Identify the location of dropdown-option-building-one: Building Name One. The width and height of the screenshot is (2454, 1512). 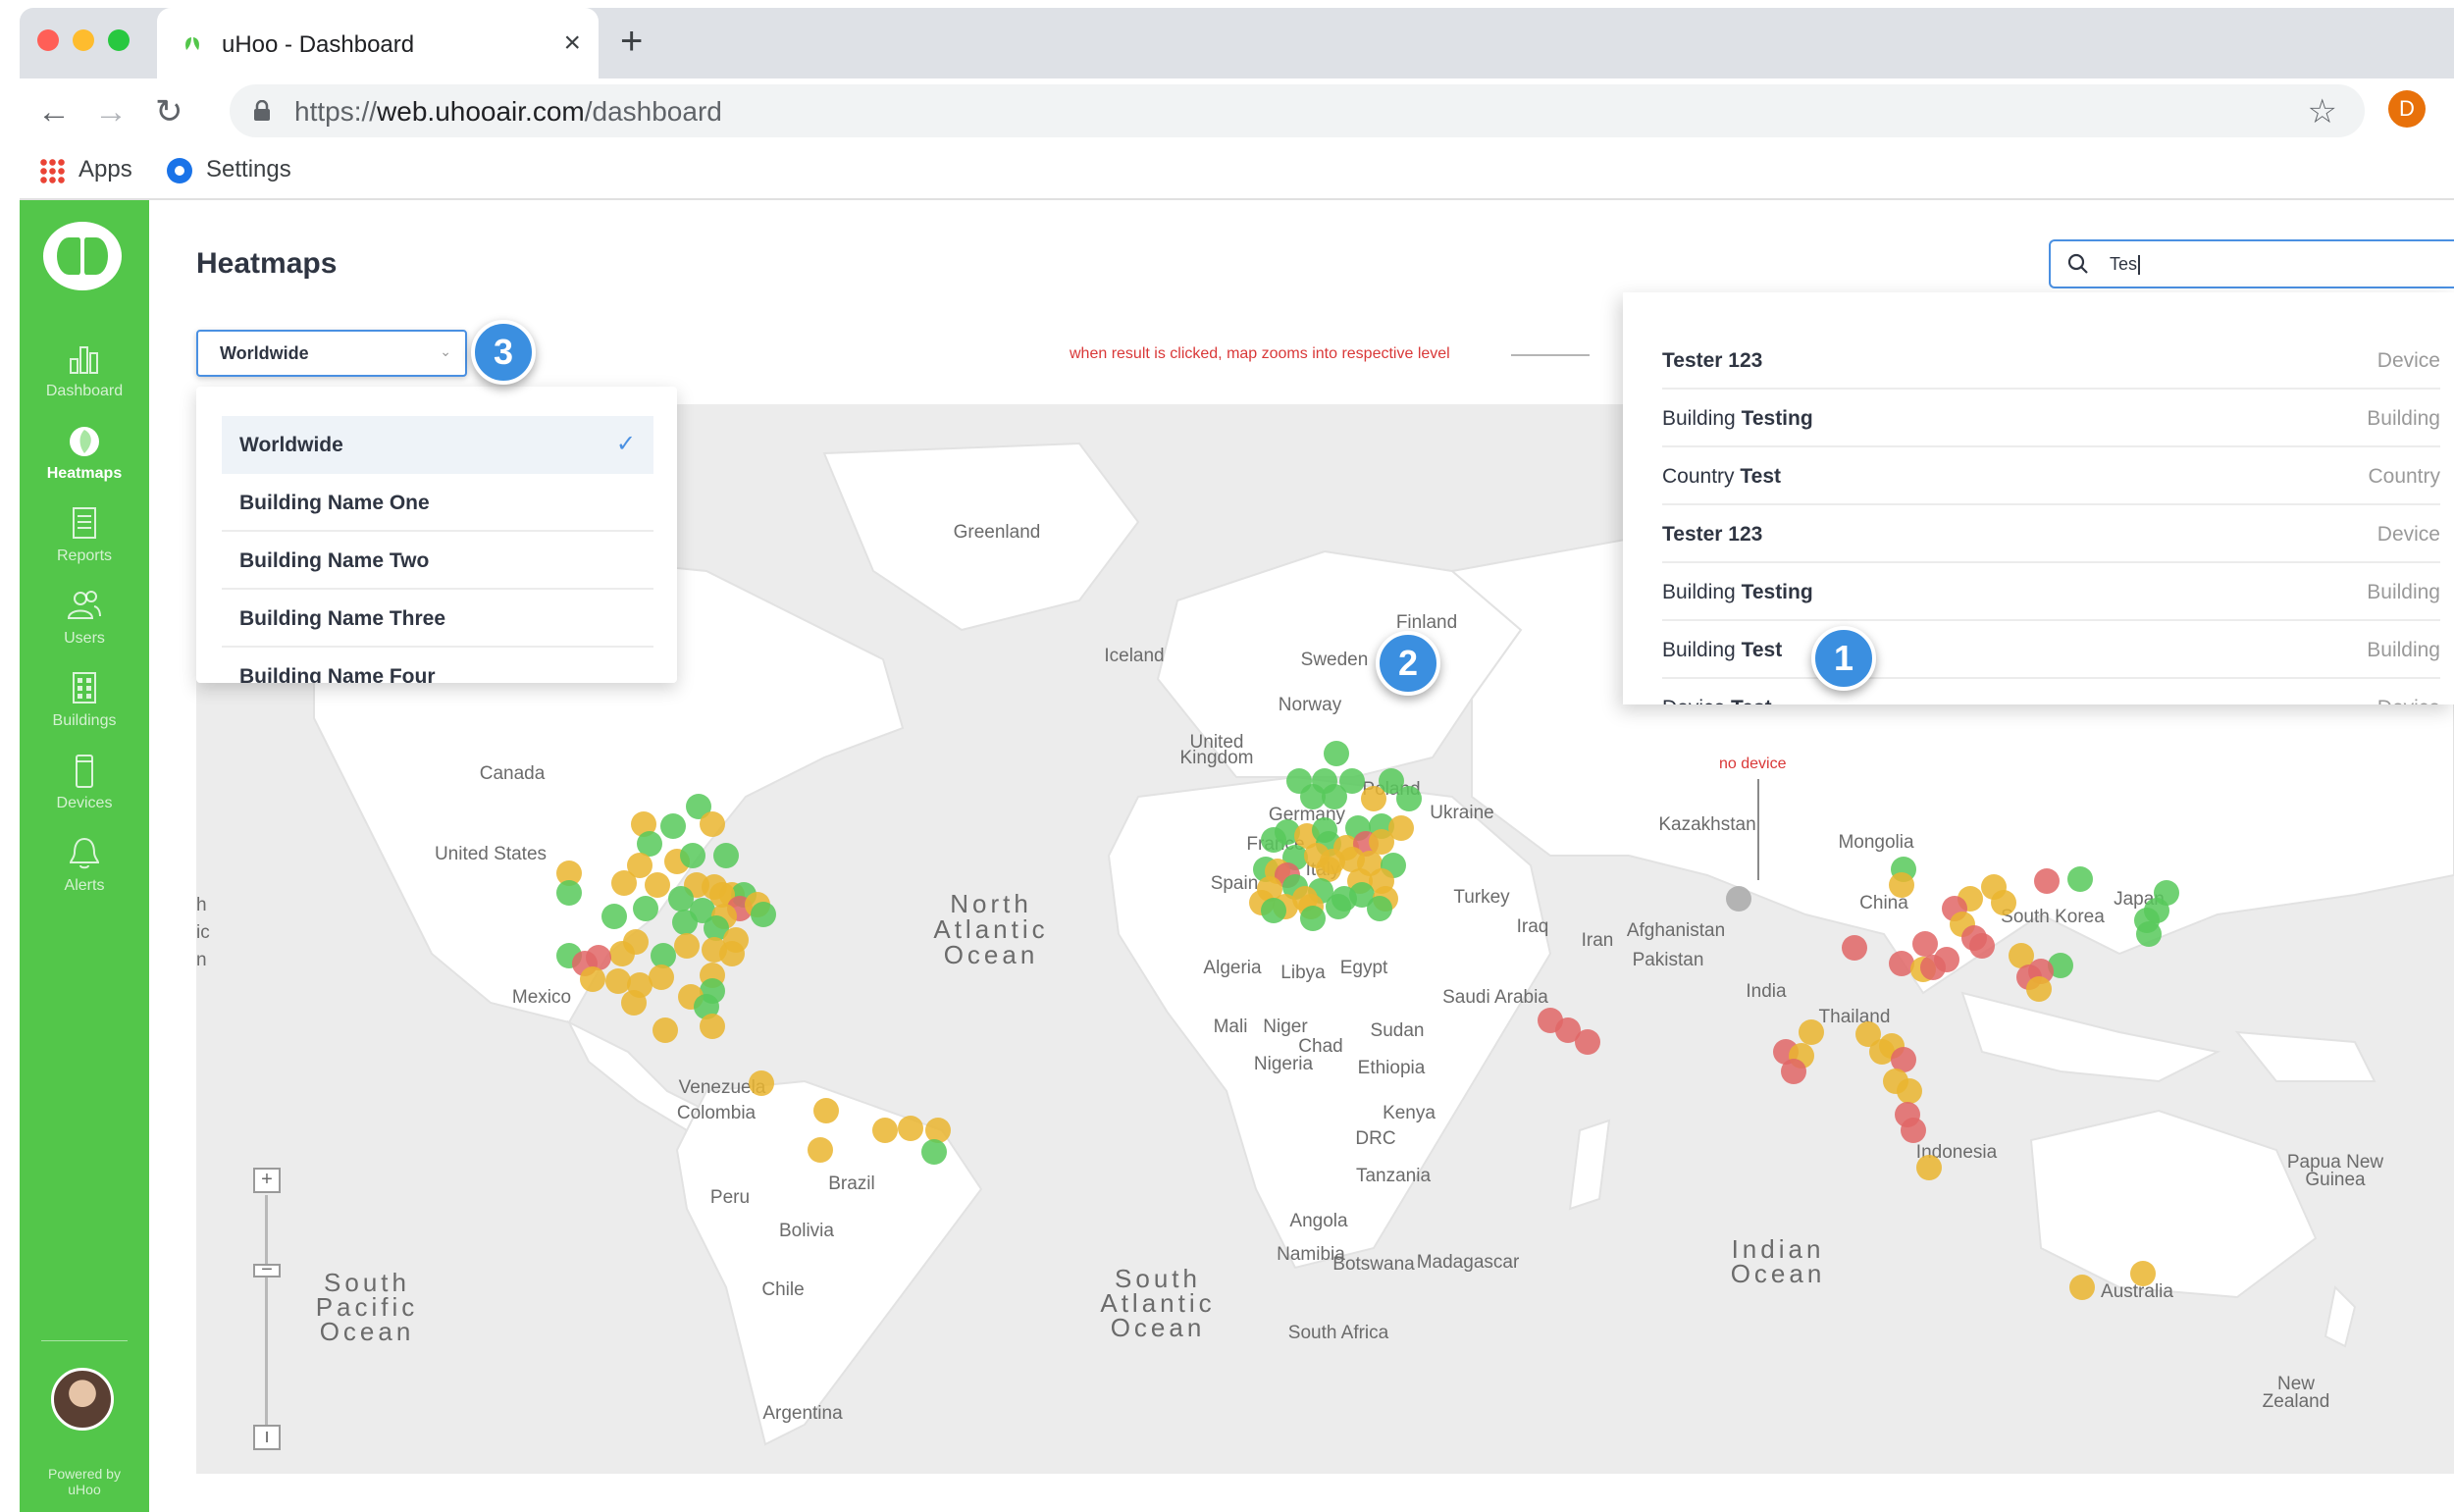
(437, 503).